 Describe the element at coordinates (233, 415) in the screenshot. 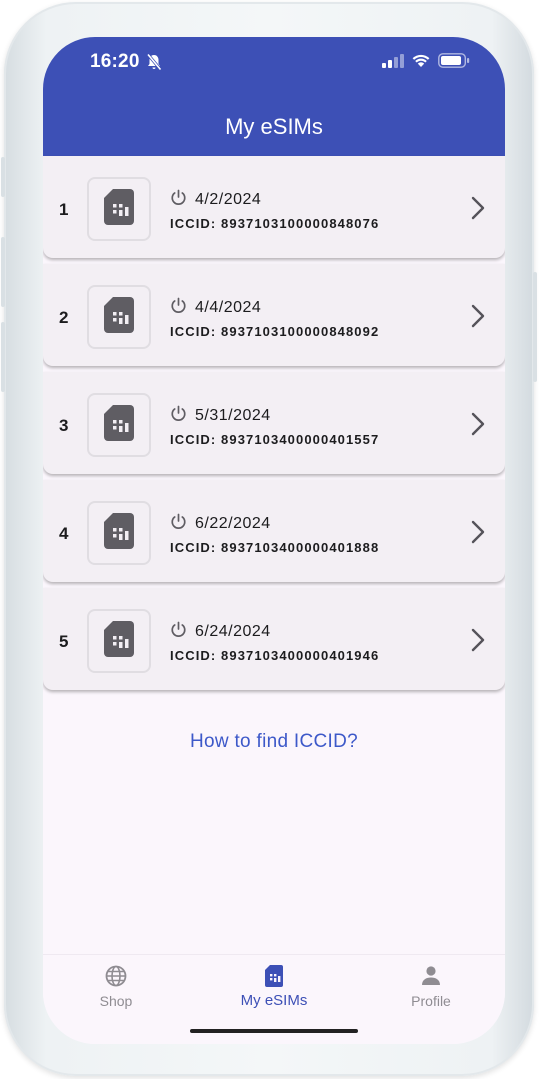

I see `activation-date: 5/31/2024` at that location.